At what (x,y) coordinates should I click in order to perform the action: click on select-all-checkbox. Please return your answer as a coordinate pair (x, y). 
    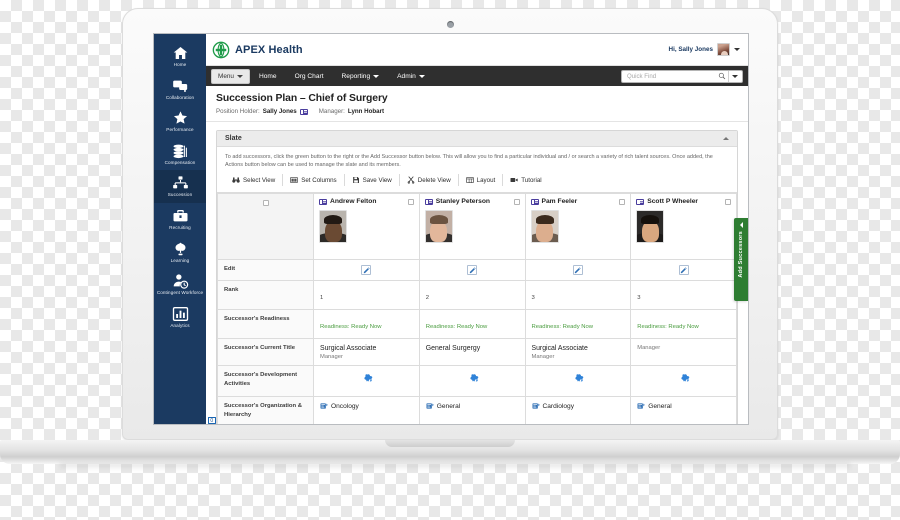
    Looking at the image, I should click on (265, 203).